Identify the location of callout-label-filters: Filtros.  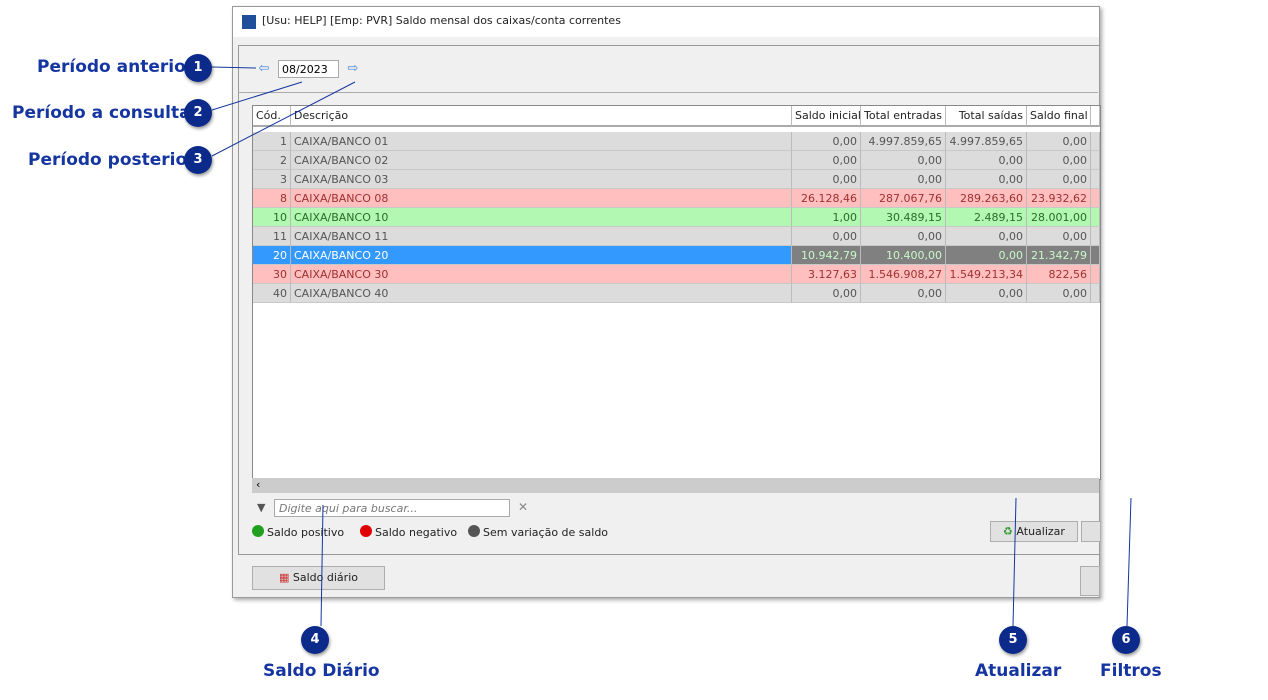
(1131, 671).